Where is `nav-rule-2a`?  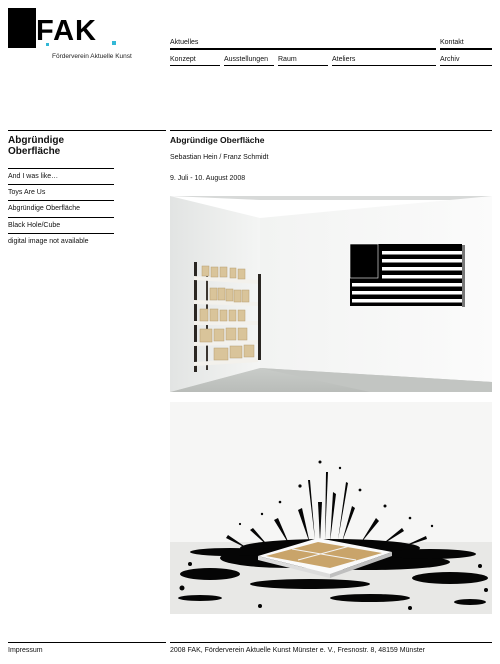
nav-rule-2a is located at coordinates (195, 65).